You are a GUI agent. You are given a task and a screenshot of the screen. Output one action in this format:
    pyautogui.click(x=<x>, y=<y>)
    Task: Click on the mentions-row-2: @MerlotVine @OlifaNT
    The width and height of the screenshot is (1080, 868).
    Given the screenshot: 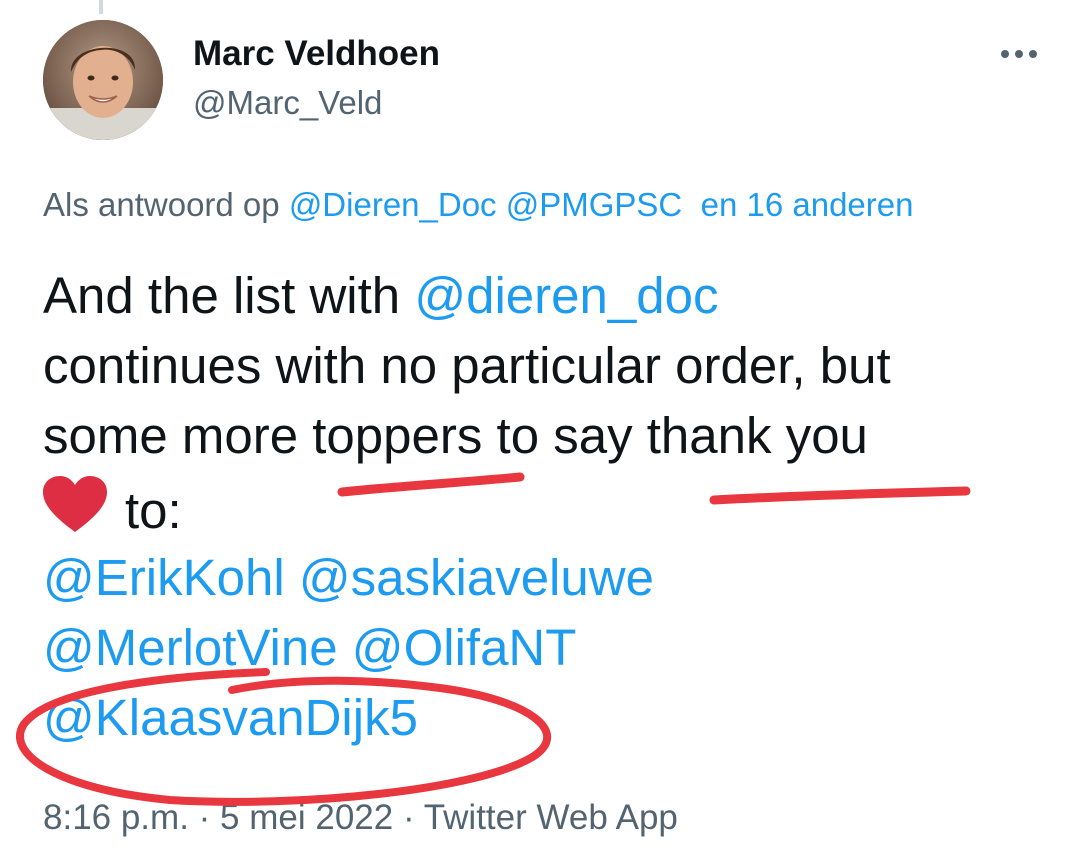 What is the action you would take?
    pyautogui.click(x=309, y=648)
    